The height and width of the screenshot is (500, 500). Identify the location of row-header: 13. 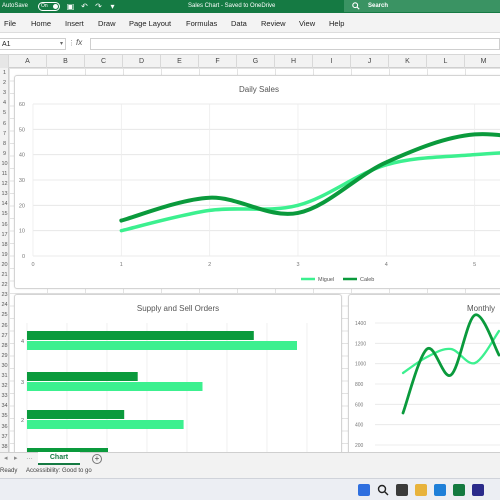
(4, 194).